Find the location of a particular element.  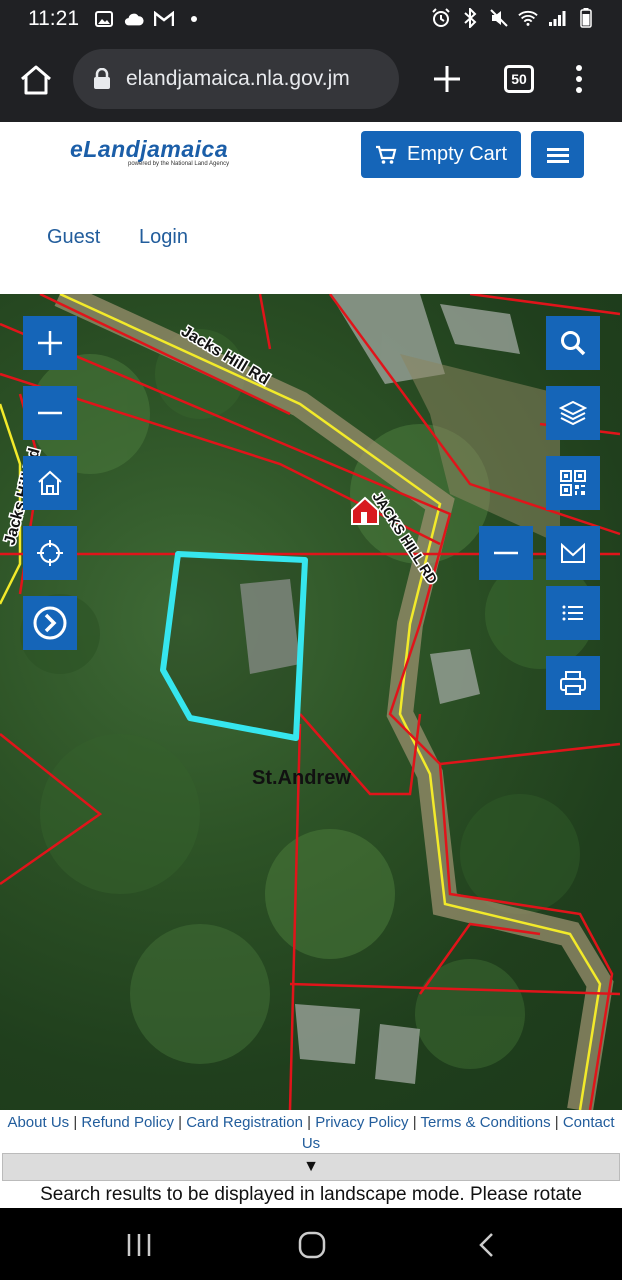

mail-button is located at coordinates (573, 553).